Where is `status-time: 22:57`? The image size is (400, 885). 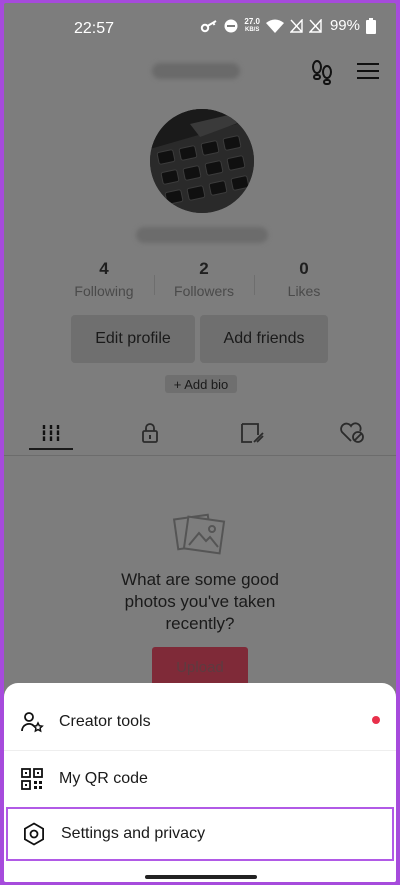
status-time: 22:57 is located at coordinates (94, 28).